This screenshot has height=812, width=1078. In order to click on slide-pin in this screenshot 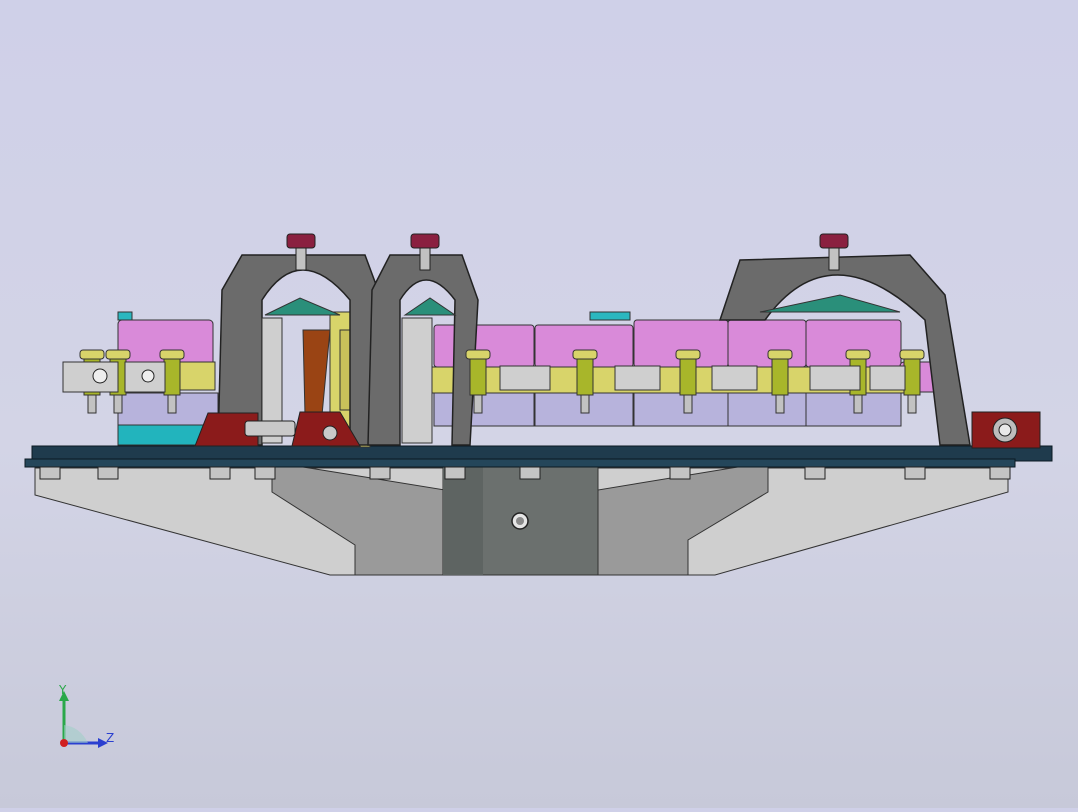, I will do `click(270, 428)`.